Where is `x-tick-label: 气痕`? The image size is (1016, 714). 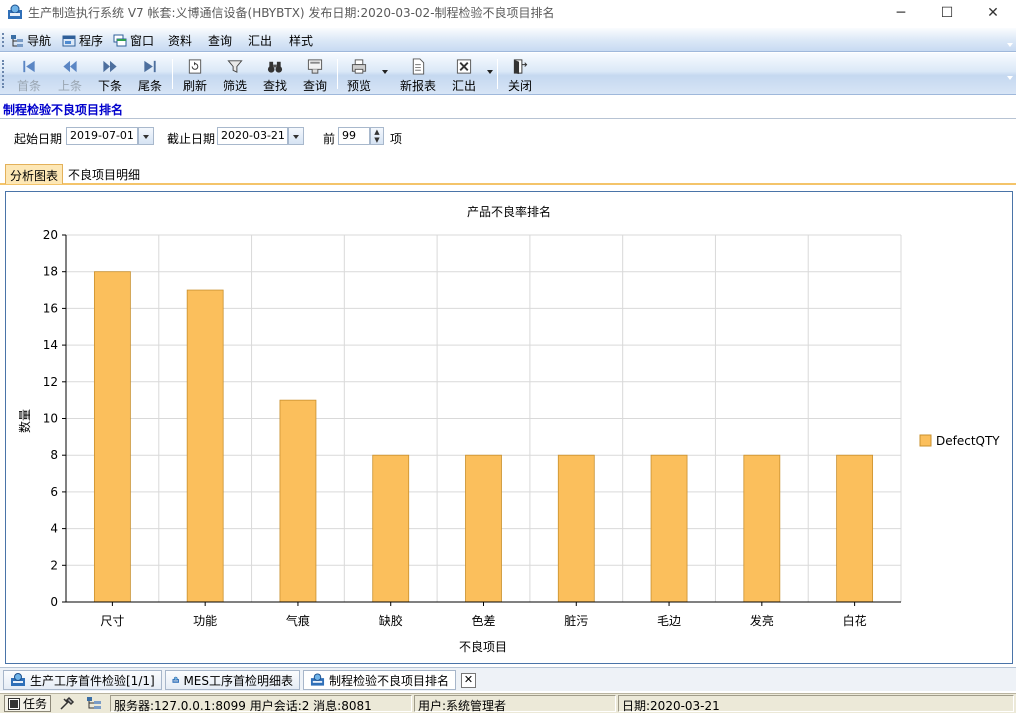
x-tick-label: 气痕 is located at coordinates (298, 620).